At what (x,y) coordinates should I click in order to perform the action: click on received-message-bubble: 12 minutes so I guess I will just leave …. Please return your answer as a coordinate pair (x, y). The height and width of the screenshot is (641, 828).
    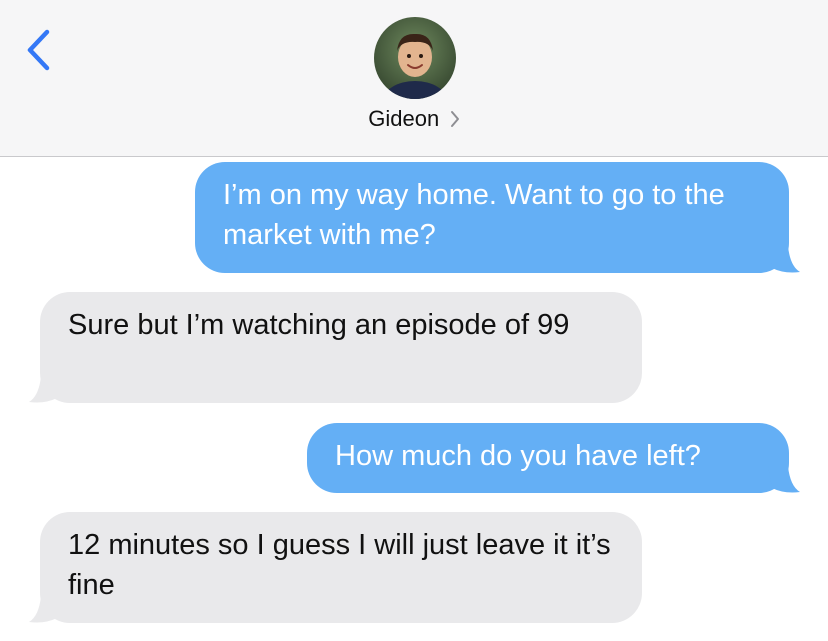
    Looking at the image, I should click on (341, 567).